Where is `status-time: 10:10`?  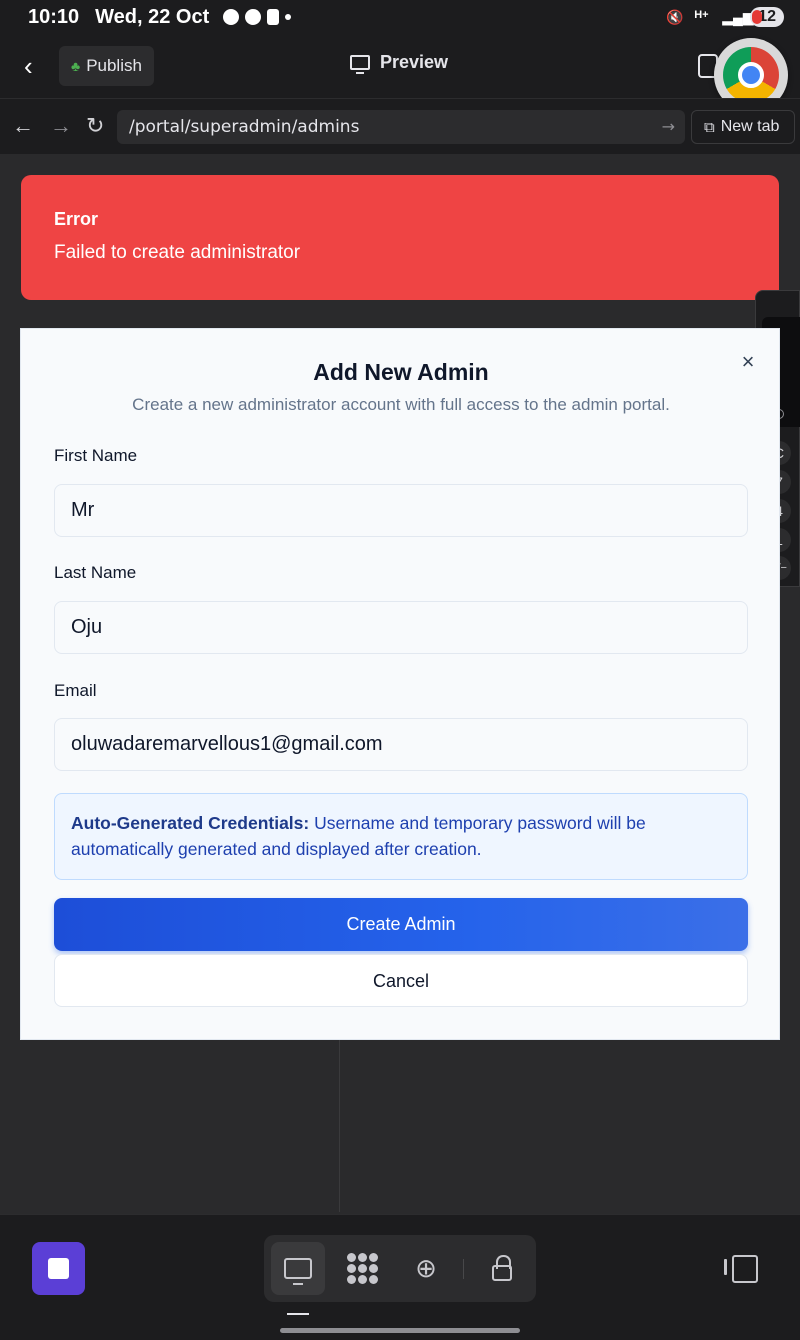 status-time: 10:10 is located at coordinates (54, 16).